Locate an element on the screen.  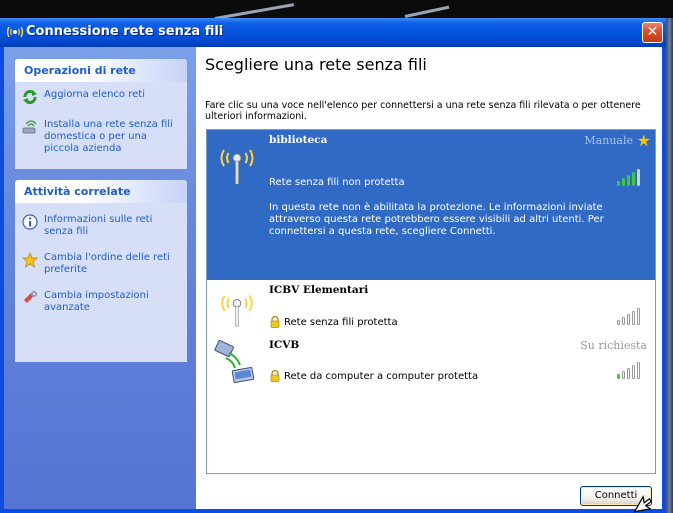
task-label: Informazioni sulle reti senza fili is located at coordinates (98, 225).